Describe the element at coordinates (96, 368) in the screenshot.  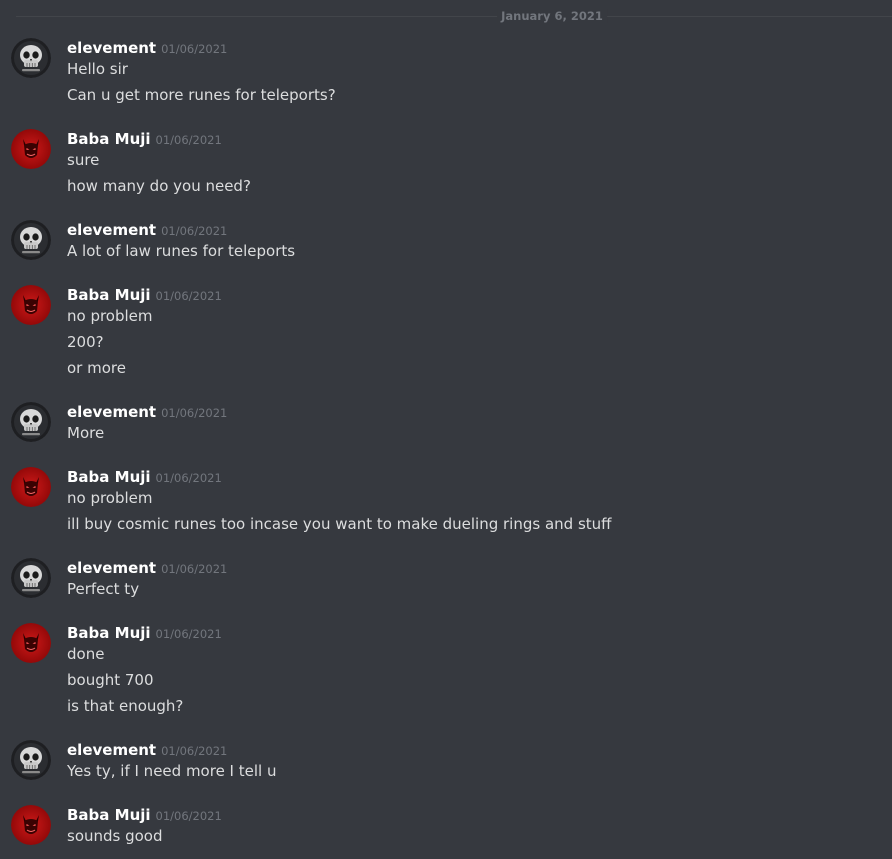
I see `message-text: or more` at that location.